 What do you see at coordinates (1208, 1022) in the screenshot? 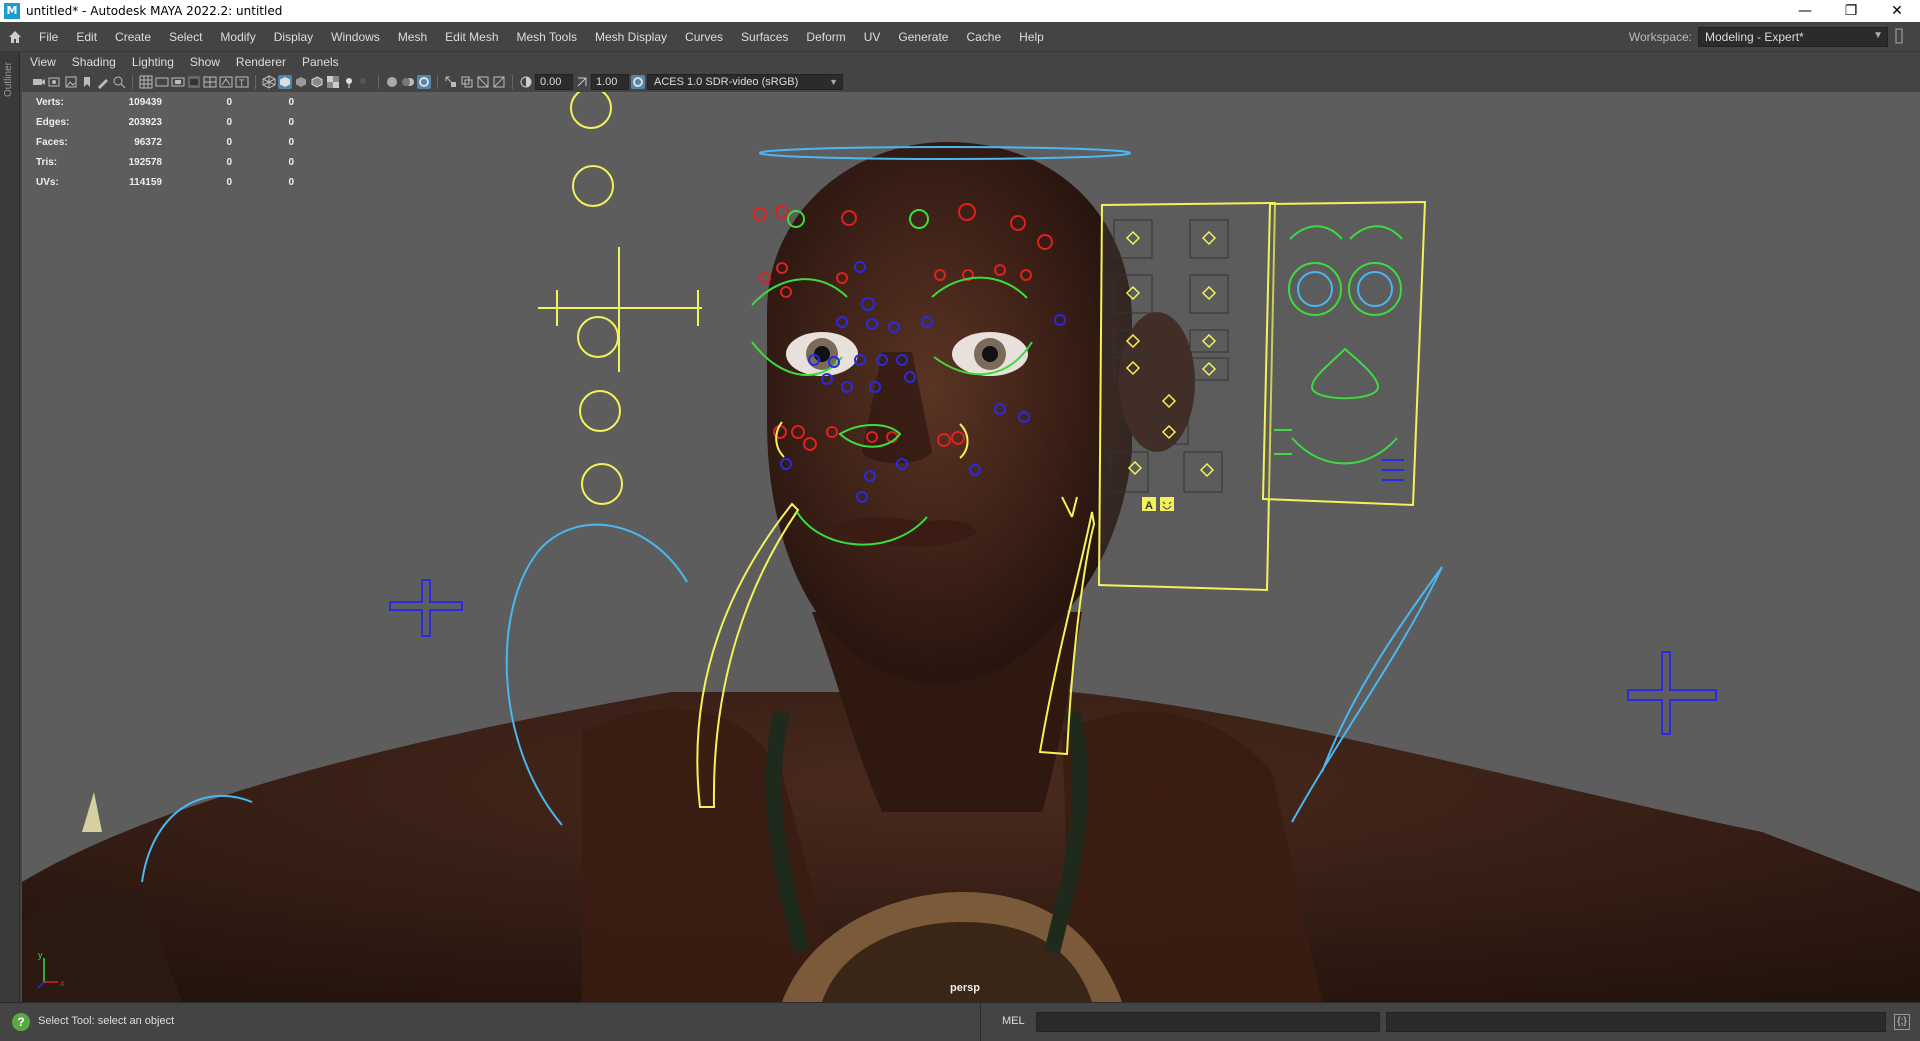
I see `mel-command-input` at bounding box center [1208, 1022].